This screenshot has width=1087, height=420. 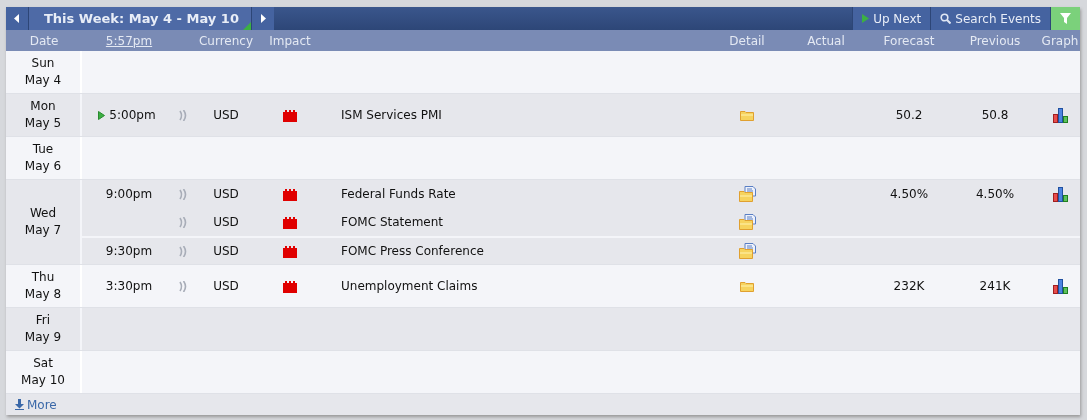 I want to click on filter-button, so click(x=1065, y=18).